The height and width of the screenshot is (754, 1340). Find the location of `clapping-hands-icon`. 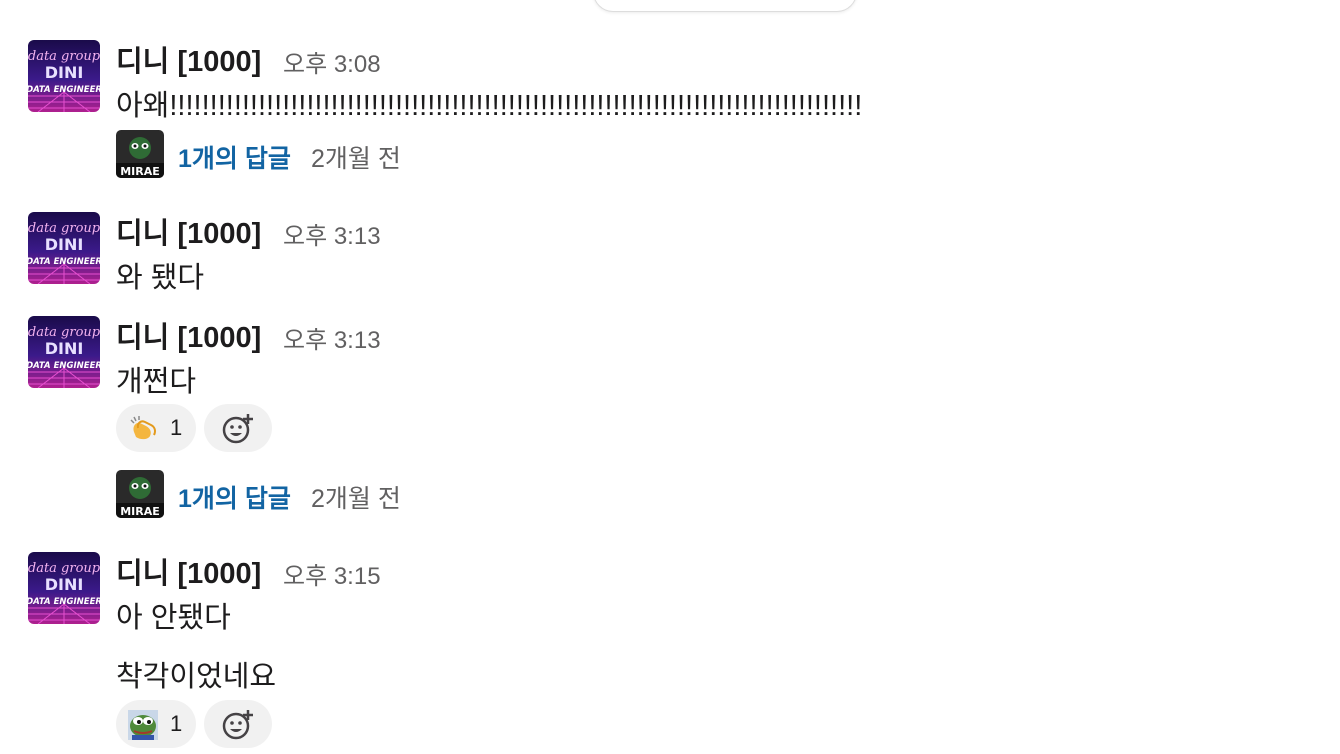

clapping-hands-icon is located at coordinates (143, 428).